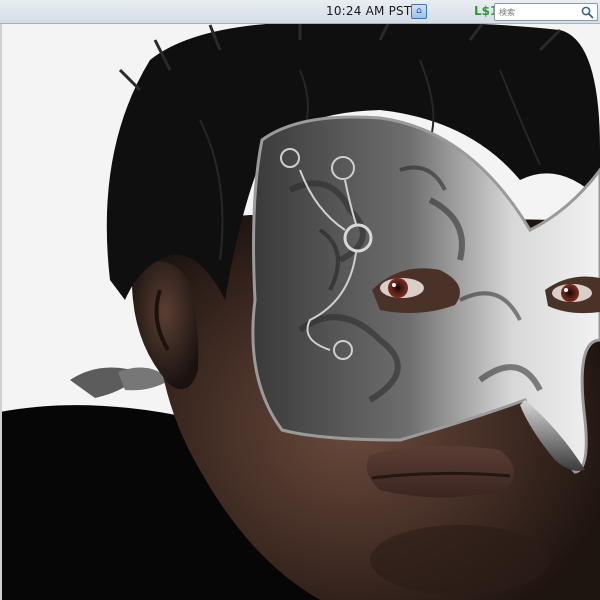  I want to click on search-box, so click(546, 12).